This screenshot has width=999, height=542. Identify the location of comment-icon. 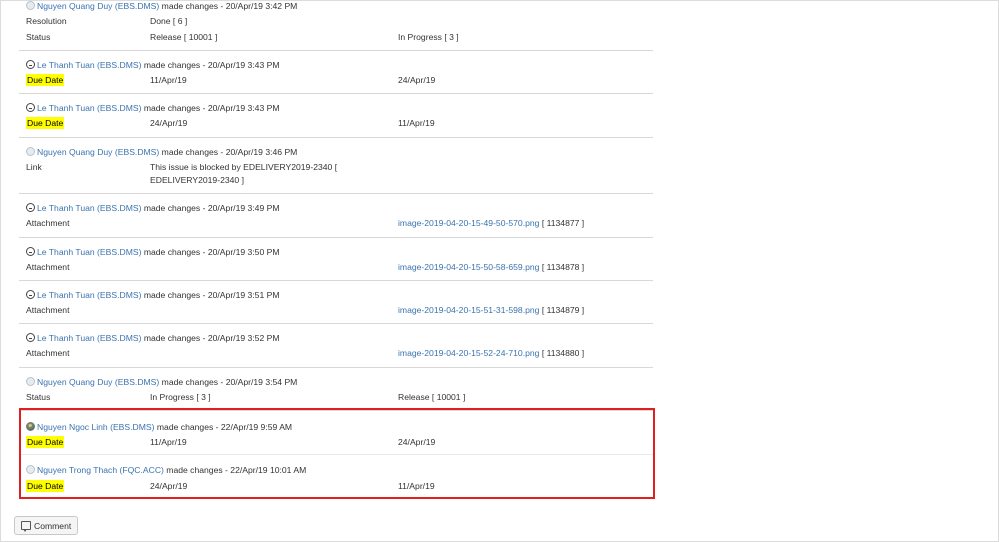
(26, 526).